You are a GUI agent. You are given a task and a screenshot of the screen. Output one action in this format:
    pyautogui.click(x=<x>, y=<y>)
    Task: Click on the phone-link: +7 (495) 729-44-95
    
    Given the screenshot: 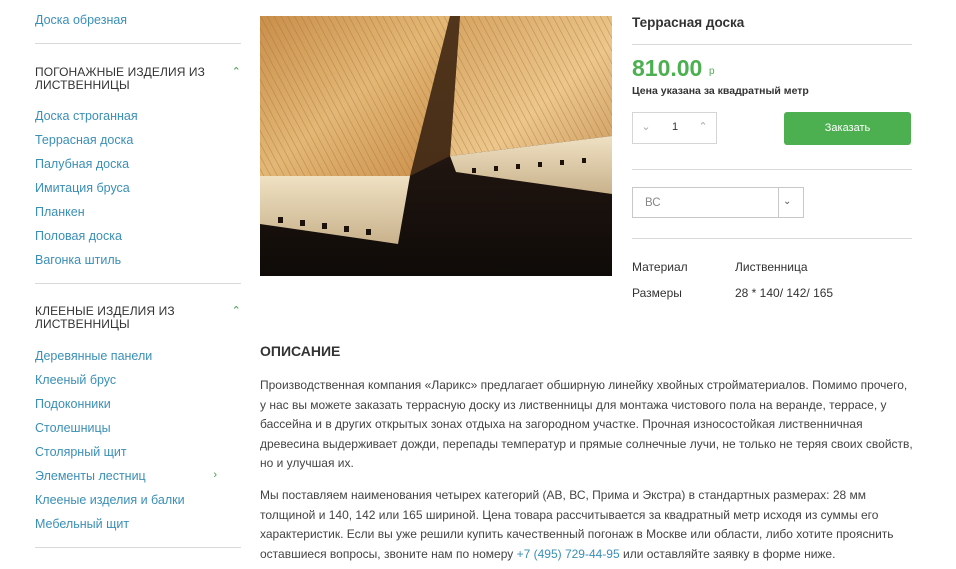 What is the action you would take?
    pyautogui.click(x=568, y=554)
    